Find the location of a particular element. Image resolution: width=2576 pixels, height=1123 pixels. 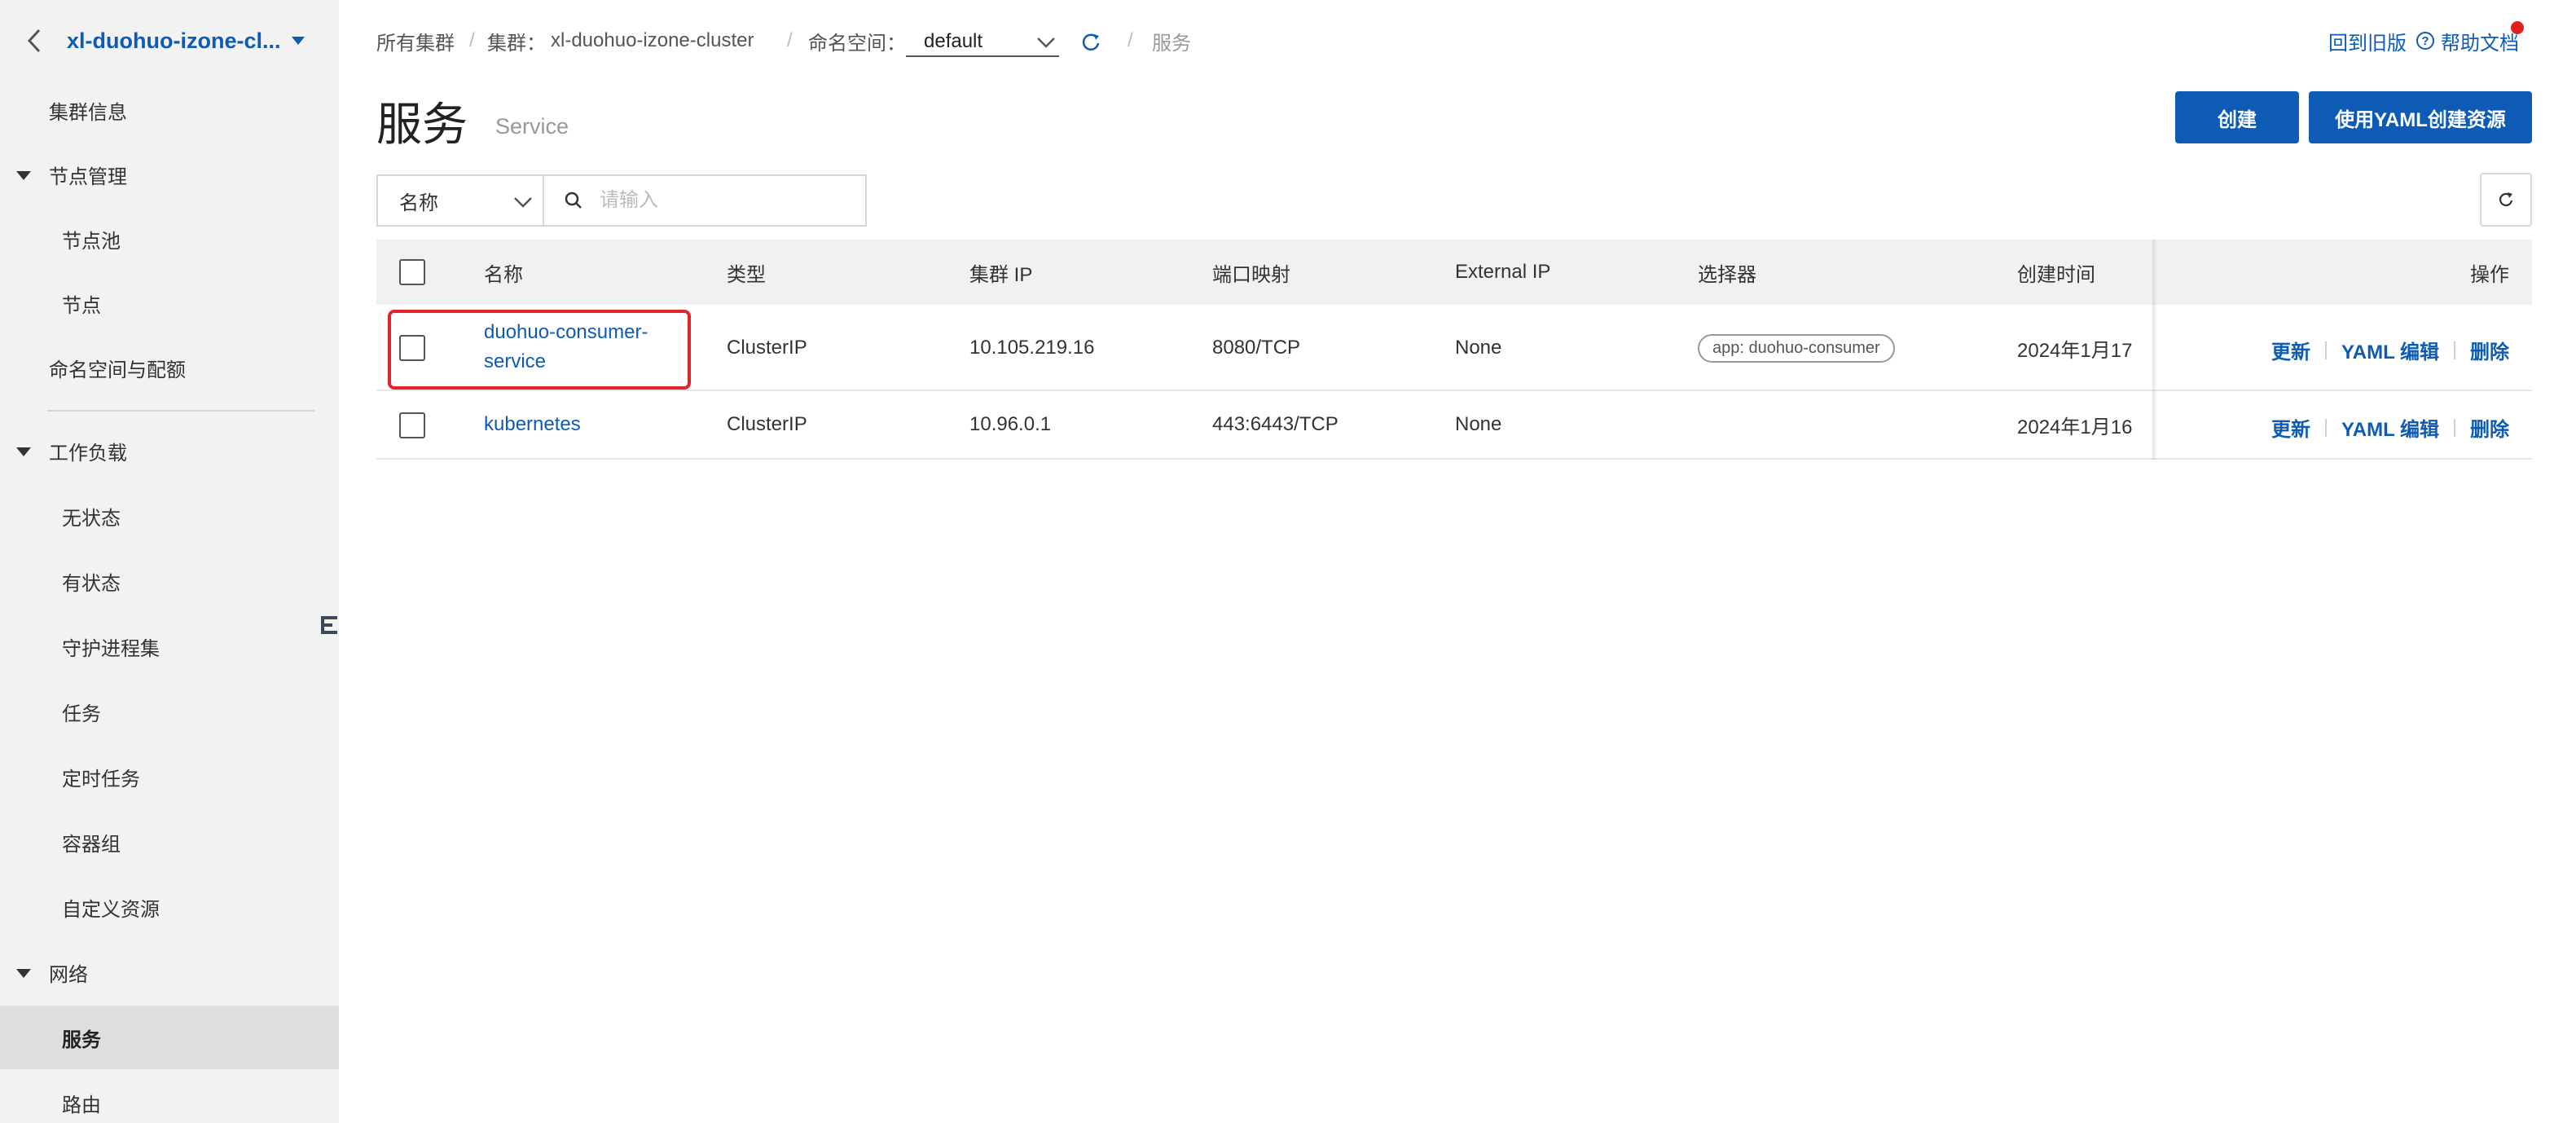

service-name-line: kubernetes is located at coordinates (532, 424).